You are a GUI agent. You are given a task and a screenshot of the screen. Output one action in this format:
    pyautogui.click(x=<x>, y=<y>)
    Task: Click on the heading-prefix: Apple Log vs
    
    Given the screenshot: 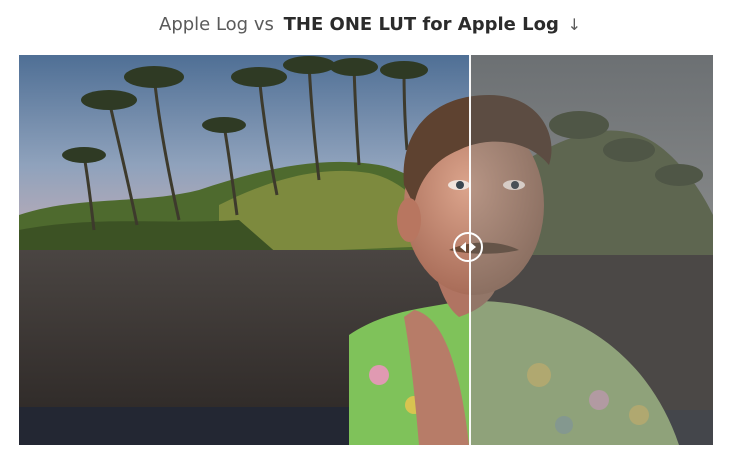 What is the action you would take?
    pyautogui.click(x=216, y=24)
    